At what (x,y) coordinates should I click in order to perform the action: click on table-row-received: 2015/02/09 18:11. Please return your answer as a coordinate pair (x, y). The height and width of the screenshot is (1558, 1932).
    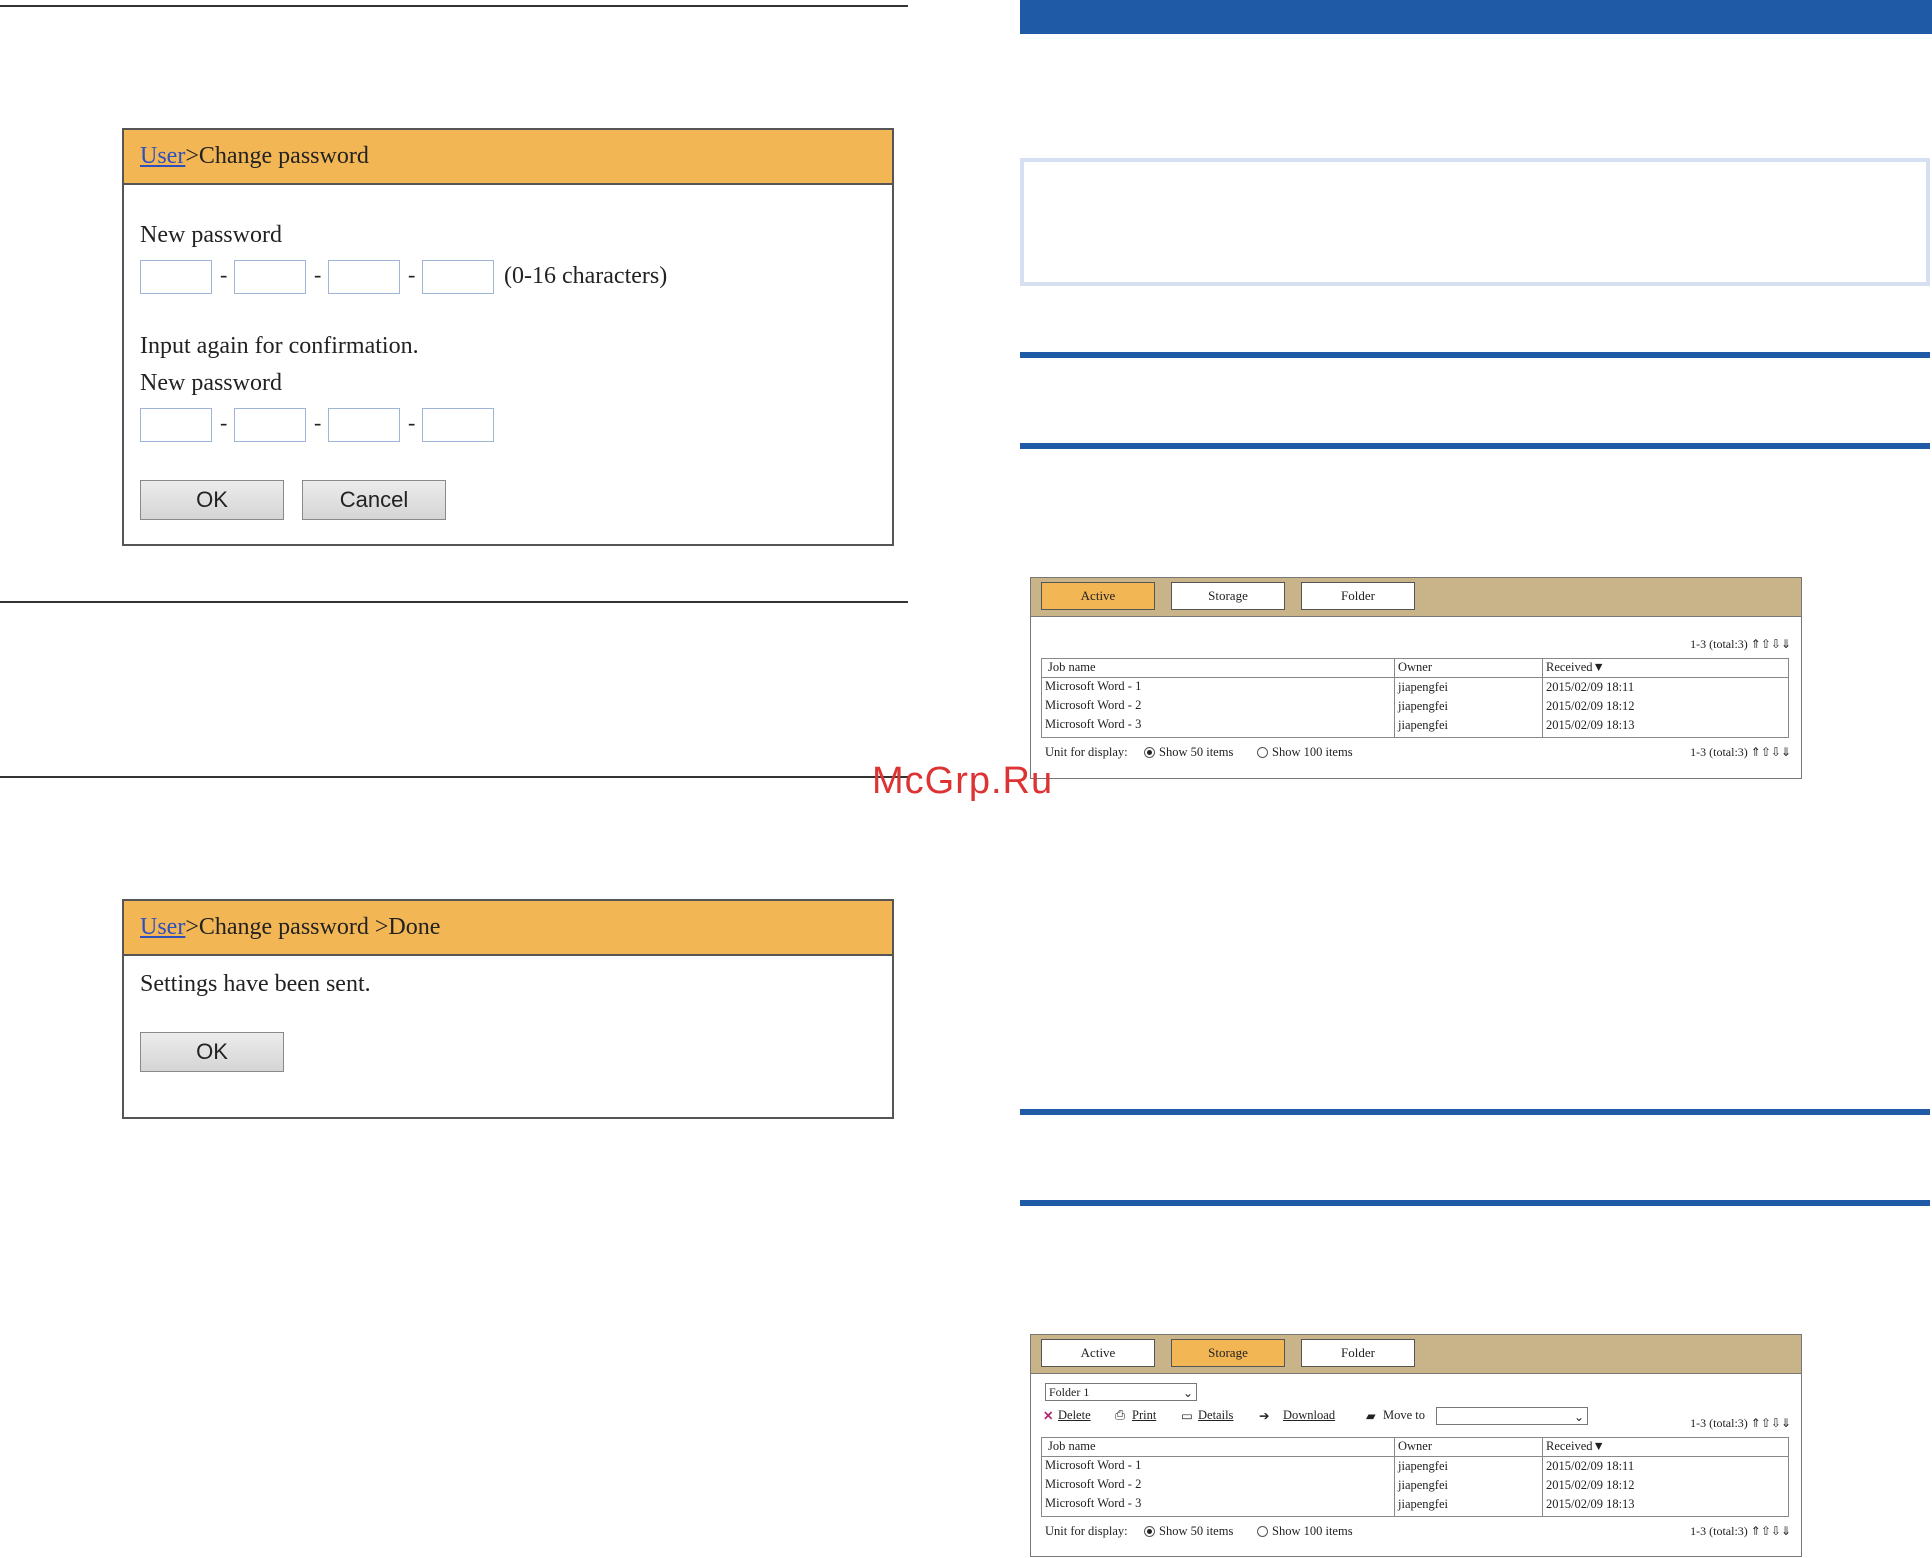
    Looking at the image, I should click on (1590, 687).